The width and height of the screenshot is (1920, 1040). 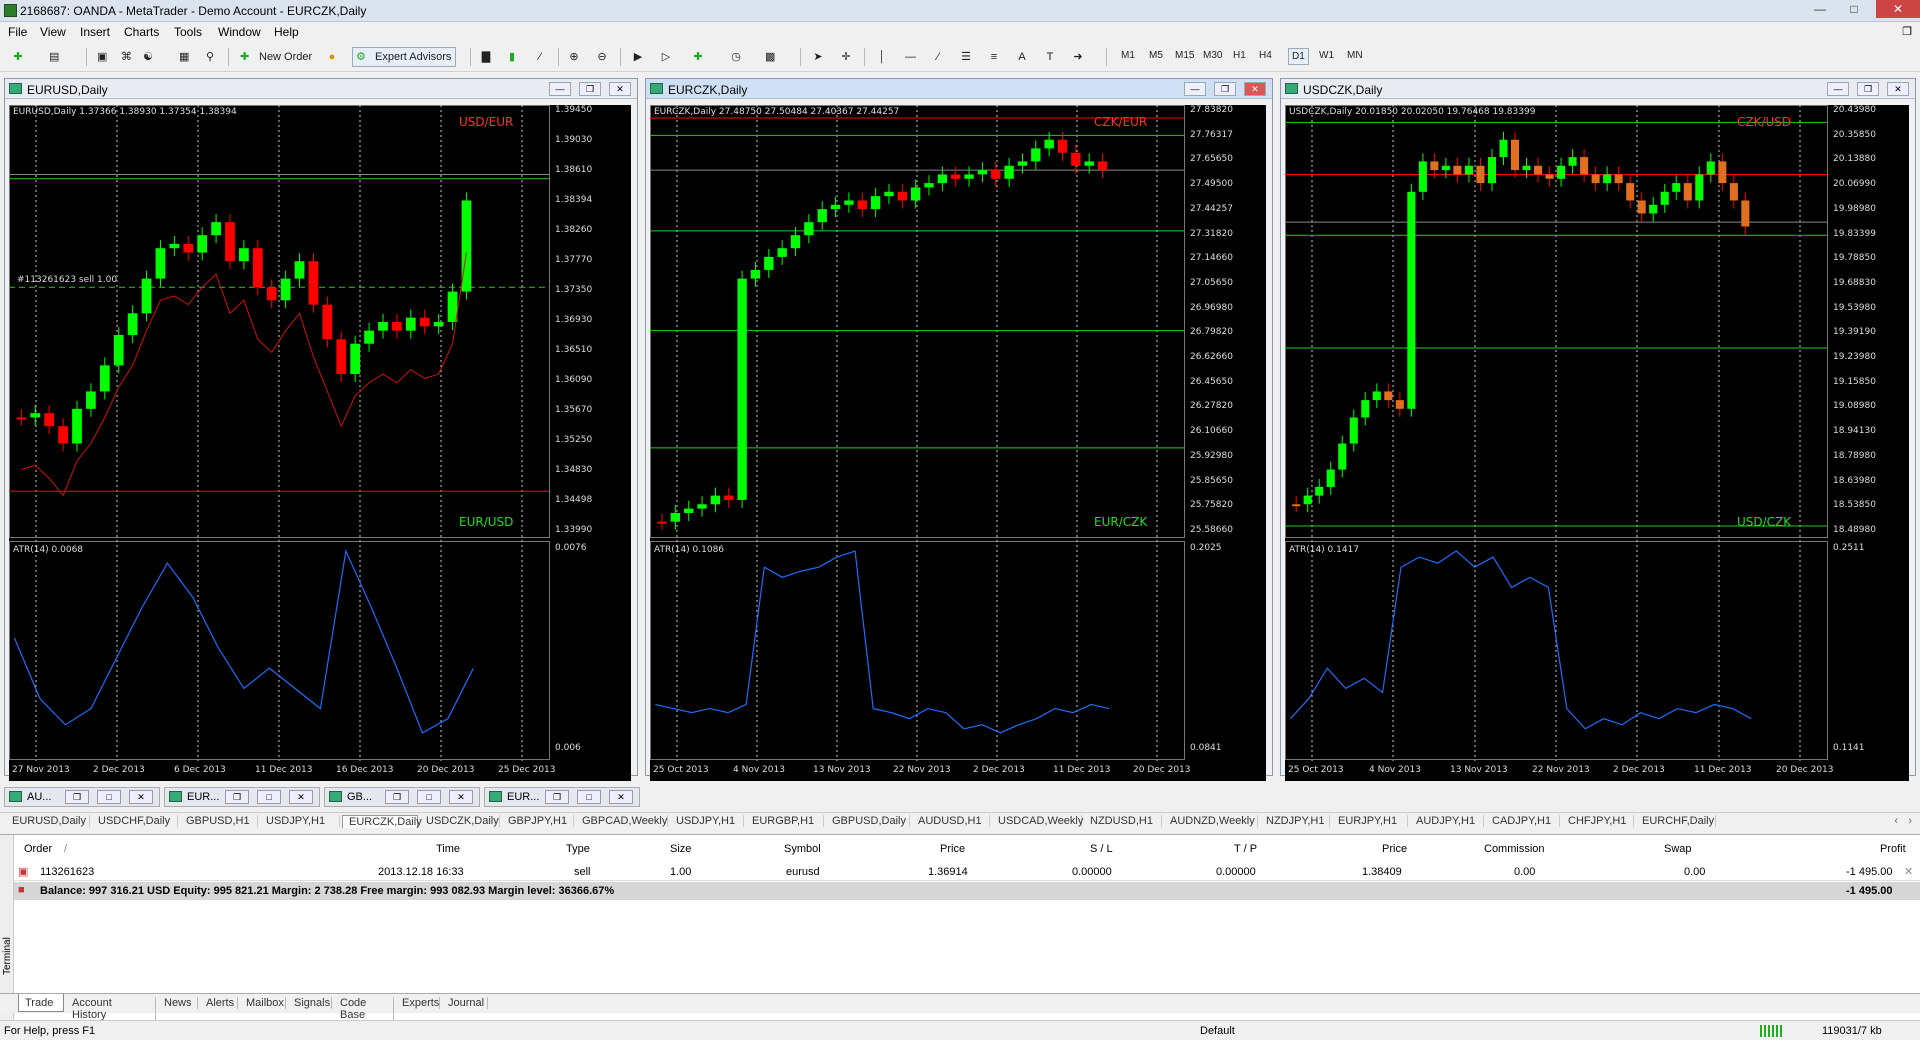 I want to click on chart-tab: GBPCAD,Weekly, so click(x=622, y=821).